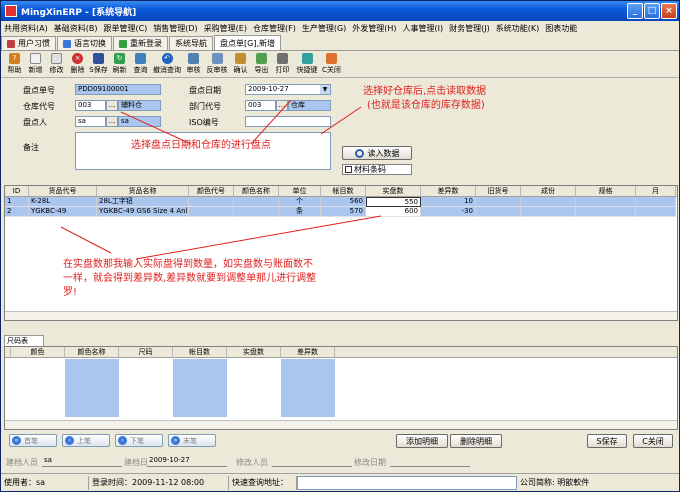  What do you see at coordinates (26, 28) in the screenshot?
I see `menu-item: 共用资料(A)` at bounding box center [26, 28].